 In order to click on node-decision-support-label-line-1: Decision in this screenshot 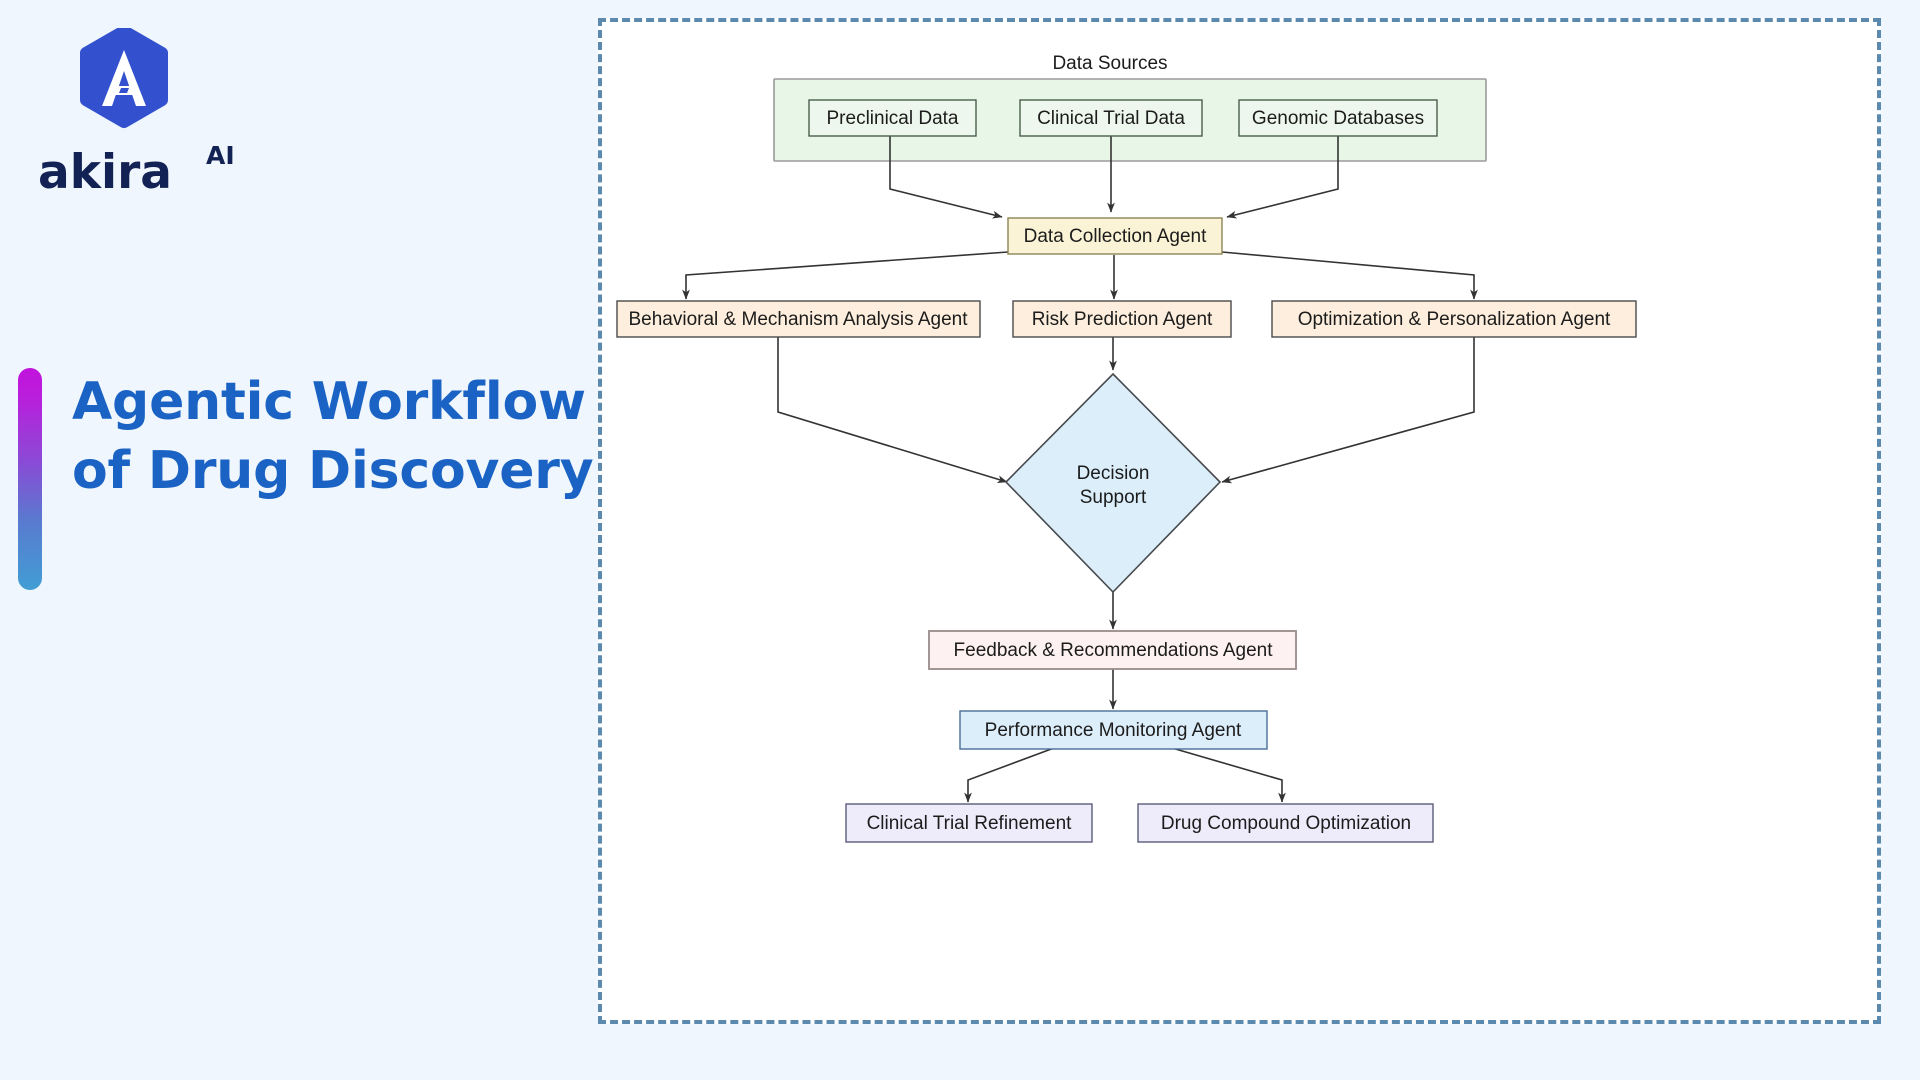, I will do `click(1113, 473)`.